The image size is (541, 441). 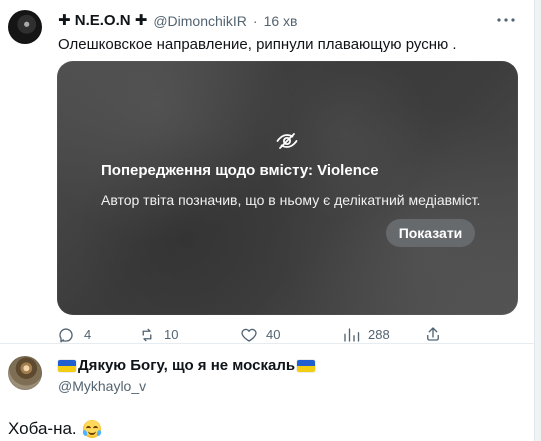 I want to click on user-handle: @DimonchikIR, so click(x=200, y=21).